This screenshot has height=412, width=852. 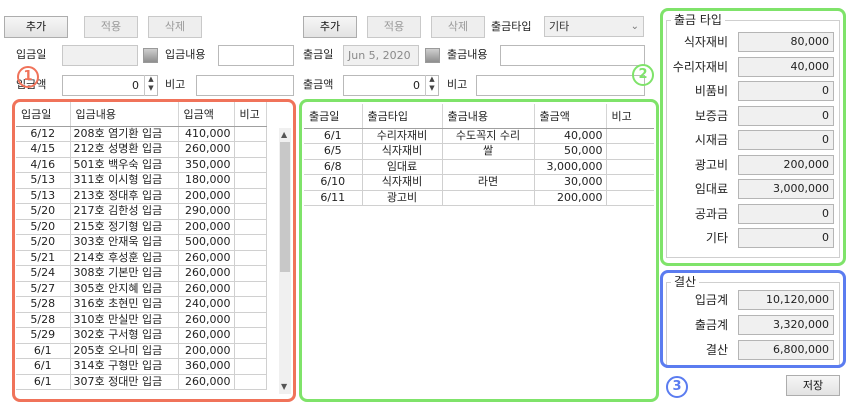 What do you see at coordinates (559, 26) in the screenshot?
I see `withdraw-type-value: 기타` at bounding box center [559, 26].